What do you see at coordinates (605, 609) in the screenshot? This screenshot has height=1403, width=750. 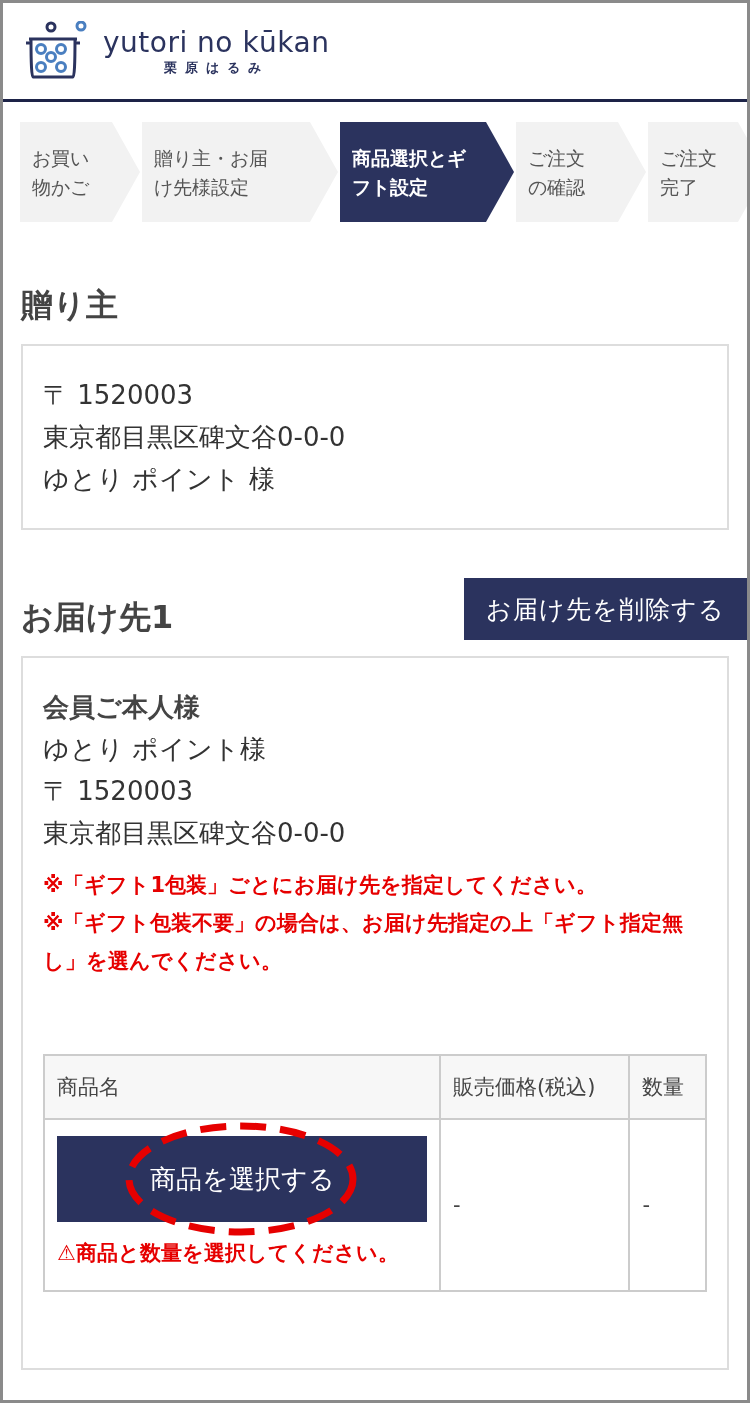 I see `delete-destination-button: お届け先を削除する` at bounding box center [605, 609].